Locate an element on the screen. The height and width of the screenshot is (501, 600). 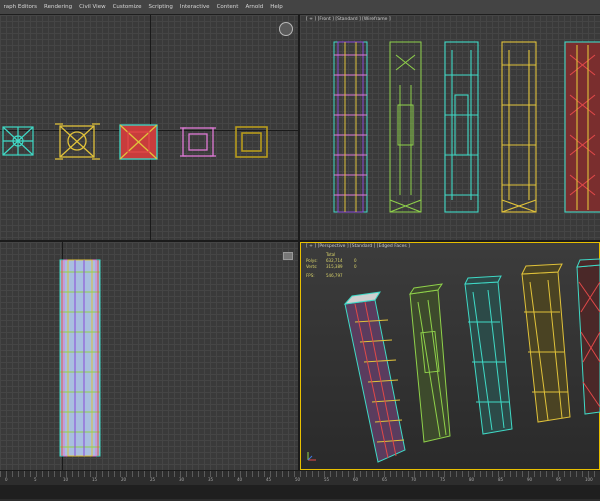
tick-label: 80 is located at coordinates (472, 479).